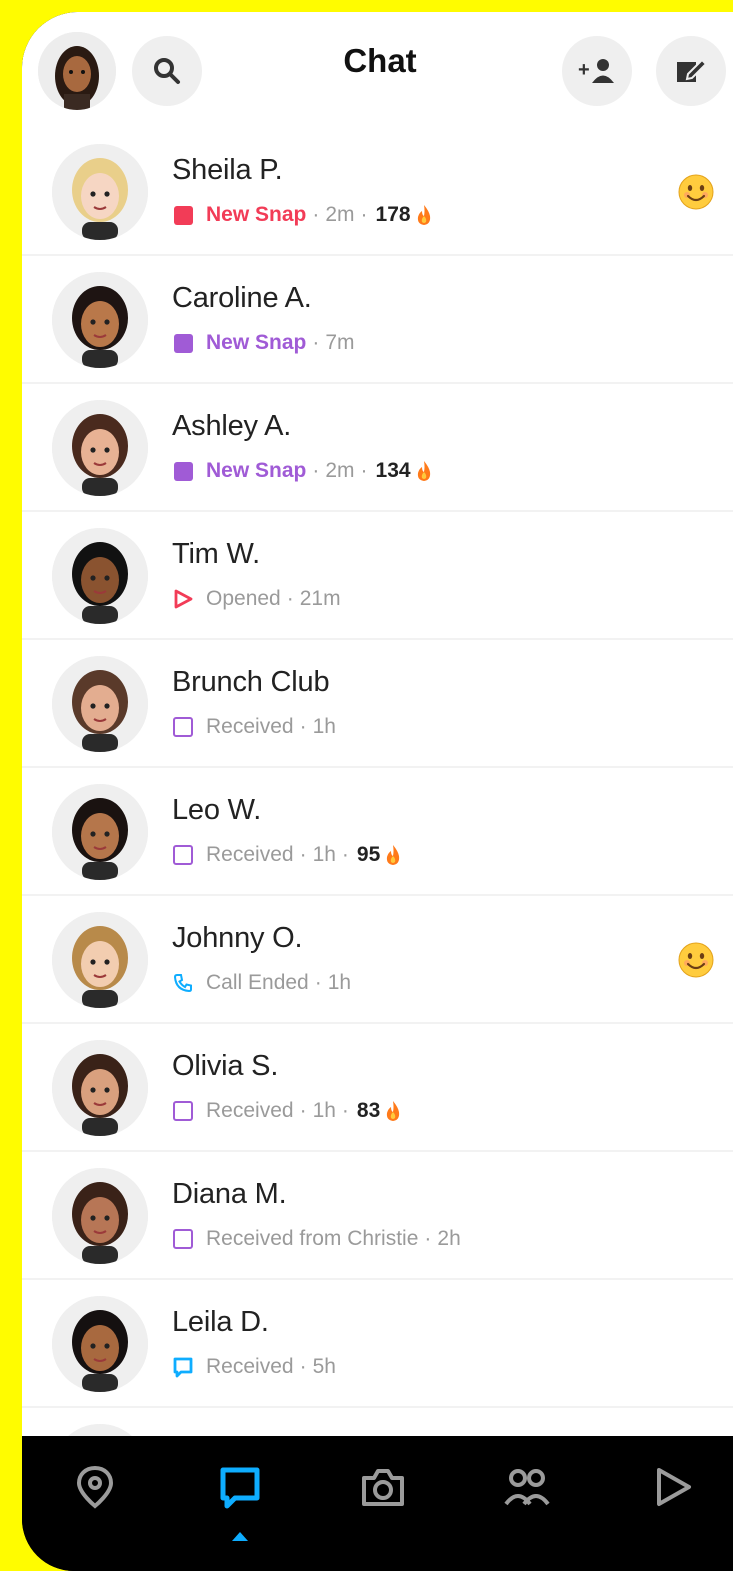 The width and height of the screenshot is (733, 1571). What do you see at coordinates (393, 470) in the screenshot?
I see `snapstreak-count: 134` at bounding box center [393, 470].